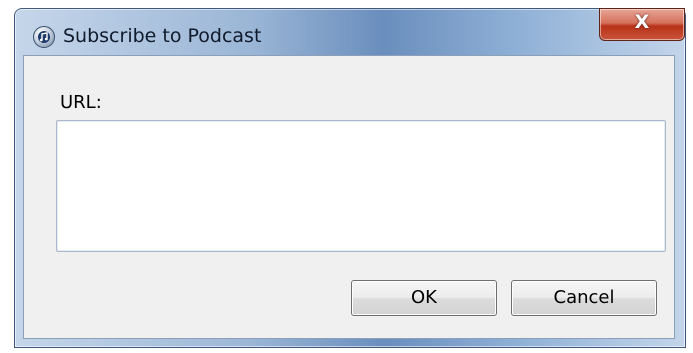  I want to click on cancel-button: Cancel, so click(584, 298).